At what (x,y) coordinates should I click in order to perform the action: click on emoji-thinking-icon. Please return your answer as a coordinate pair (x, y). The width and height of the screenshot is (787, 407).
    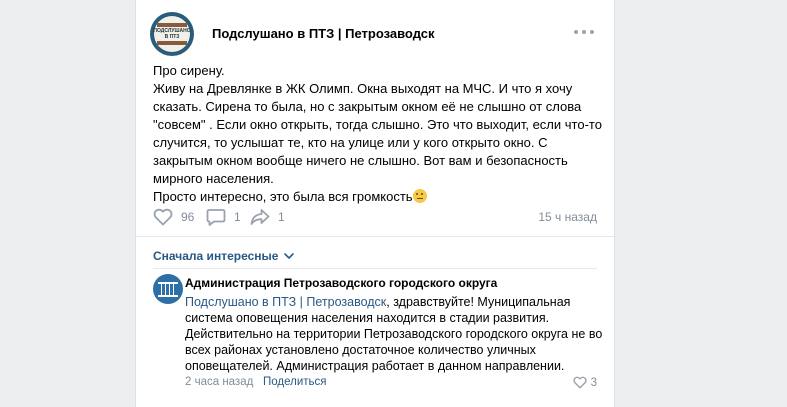
    Looking at the image, I should click on (419, 196).